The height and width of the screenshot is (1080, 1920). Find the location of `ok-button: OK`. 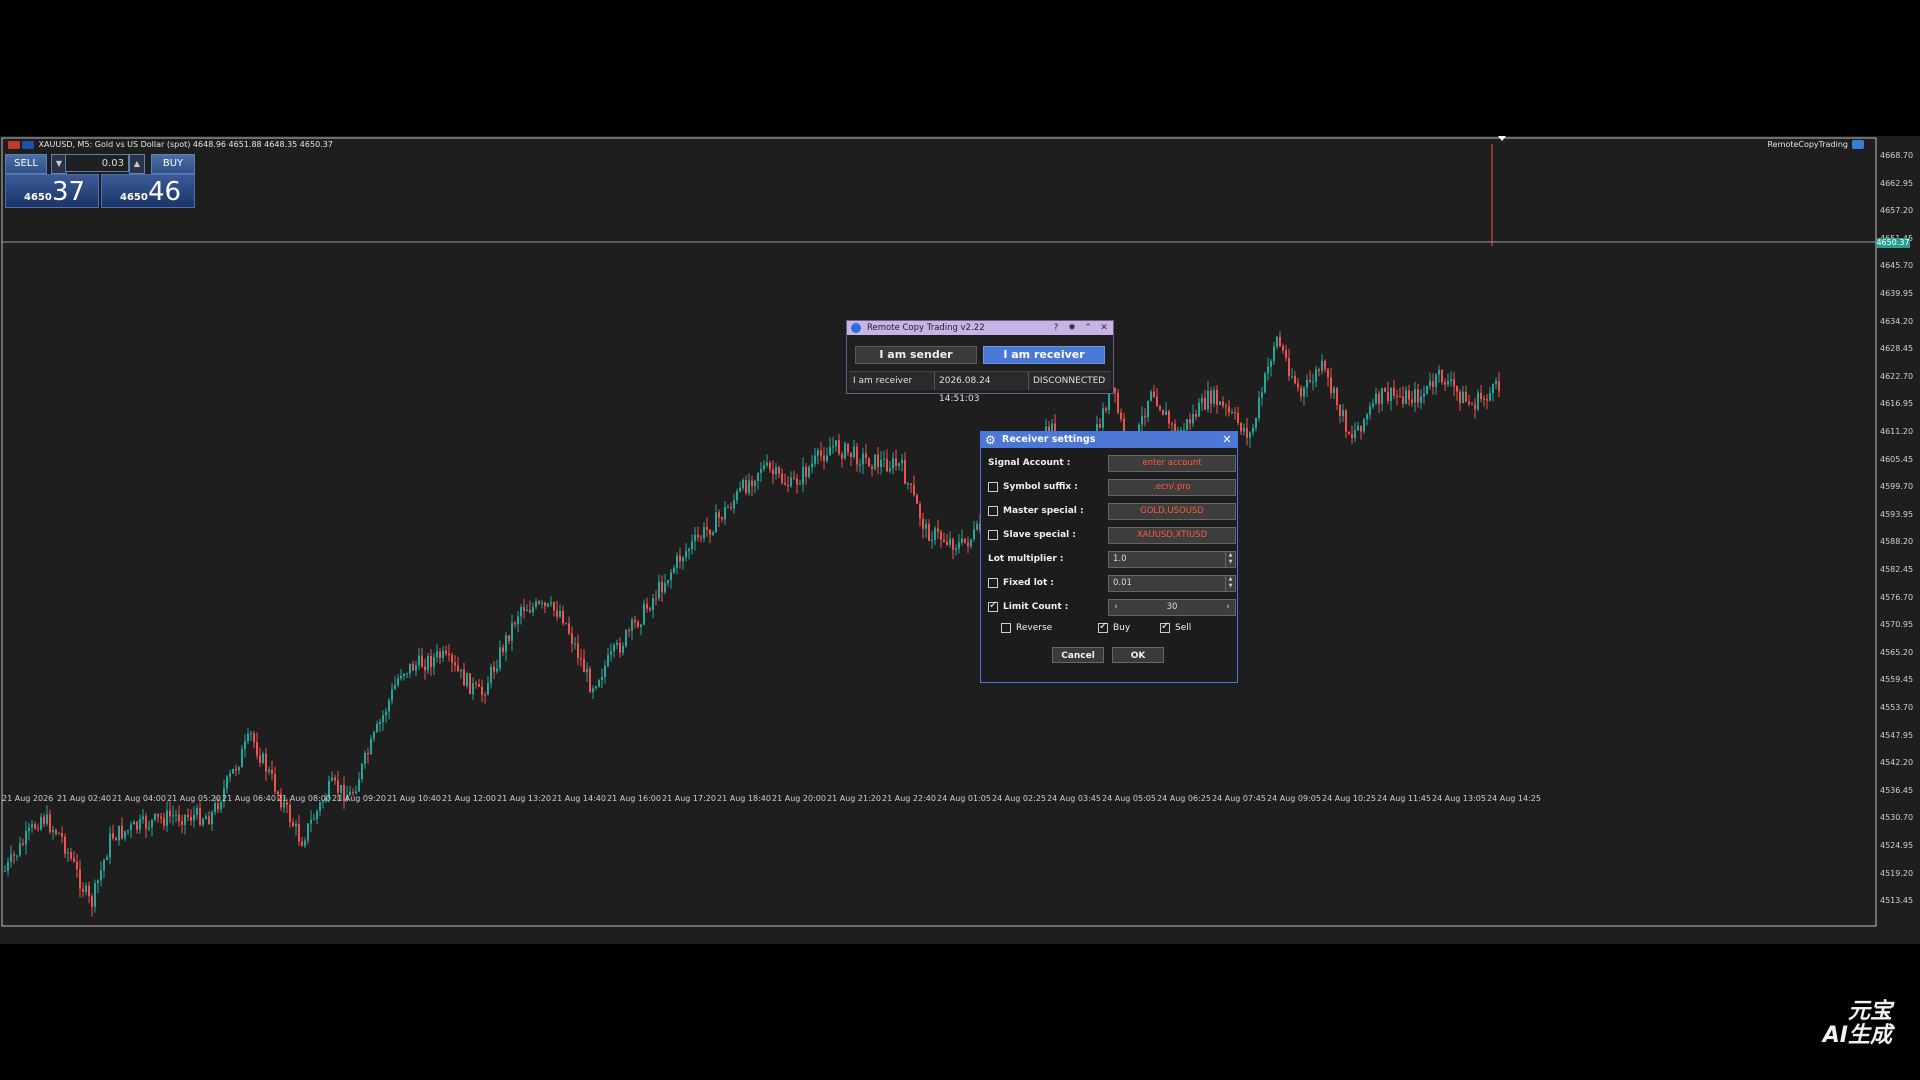

ok-button: OK is located at coordinates (1138, 655).